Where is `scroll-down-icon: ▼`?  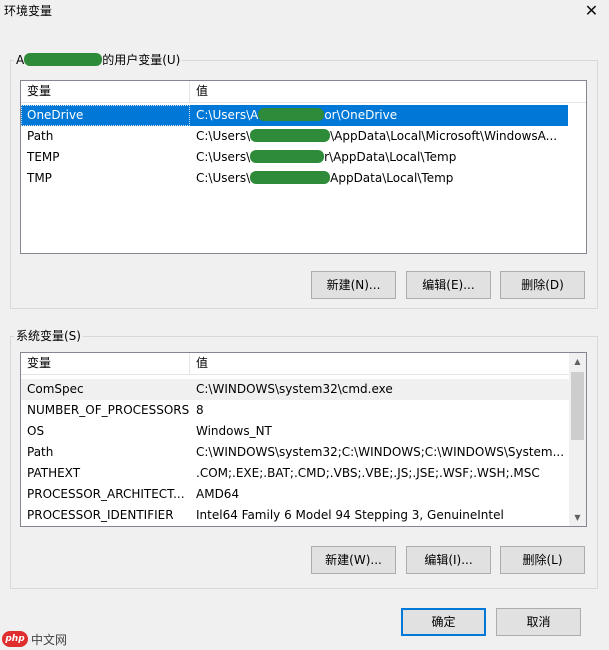
scroll-down-icon: ▼ is located at coordinates (577, 517).